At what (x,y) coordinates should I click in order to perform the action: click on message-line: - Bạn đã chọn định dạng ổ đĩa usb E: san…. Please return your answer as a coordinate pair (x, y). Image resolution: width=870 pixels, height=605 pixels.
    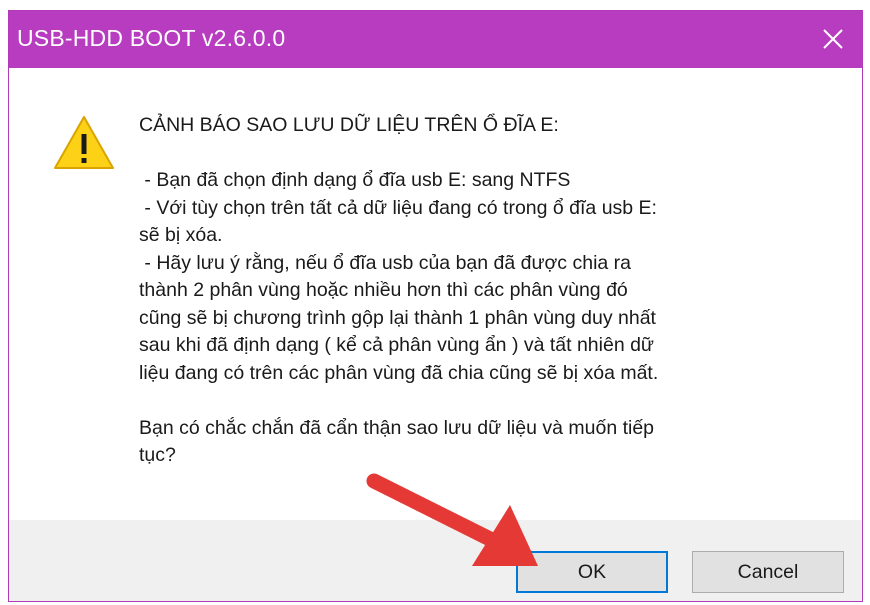
    Looking at the image, I should click on (355, 180).